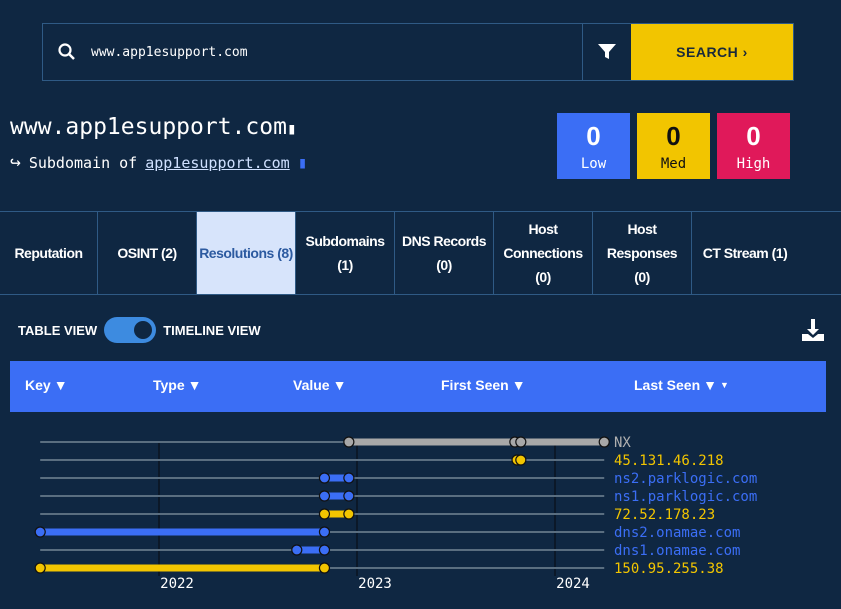 Image resolution: width=841 pixels, height=609 pixels. What do you see at coordinates (147, 253) in the screenshot?
I see `tab-osint: OSINT (2)` at bounding box center [147, 253].